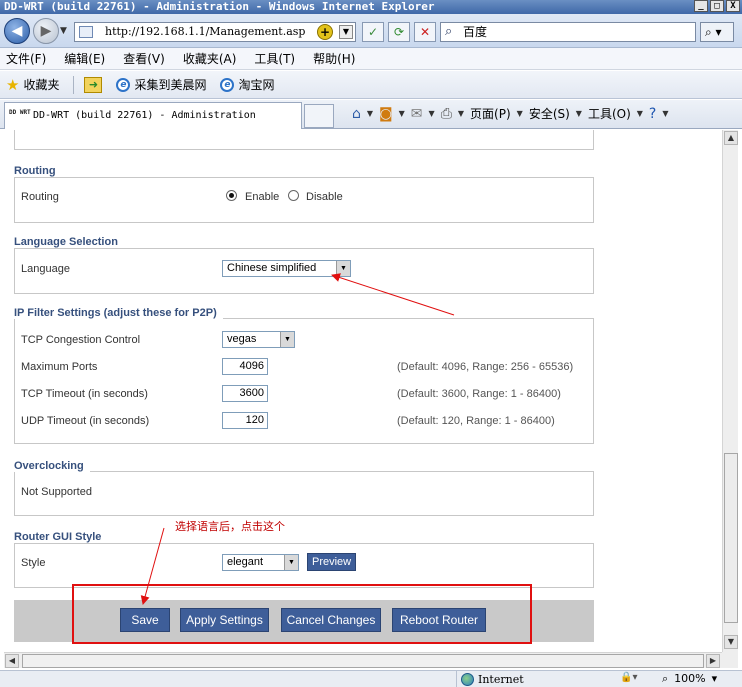 Image resolution: width=742 pixels, height=687 pixels. Describe the element at coordinates (334, 58) in the screenshot. I see `menu-help: 帮助(H)` at that location.